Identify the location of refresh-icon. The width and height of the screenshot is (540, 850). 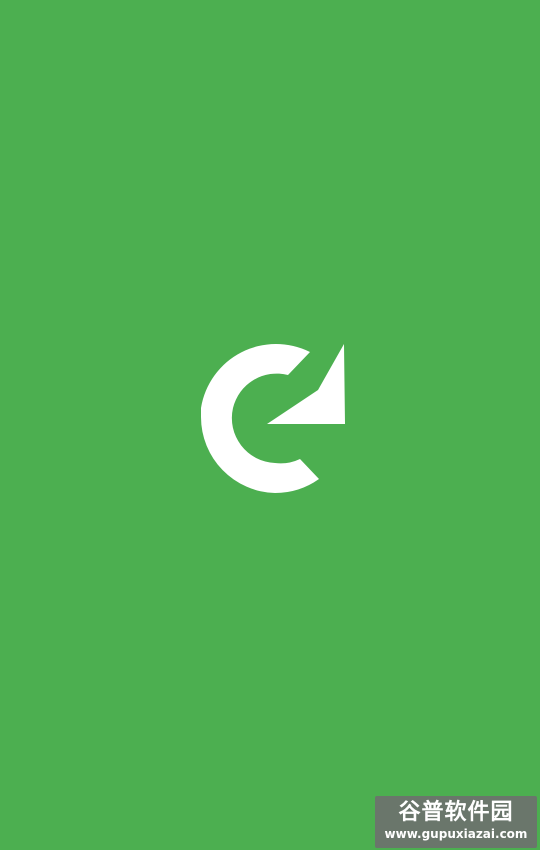
(273, 418).